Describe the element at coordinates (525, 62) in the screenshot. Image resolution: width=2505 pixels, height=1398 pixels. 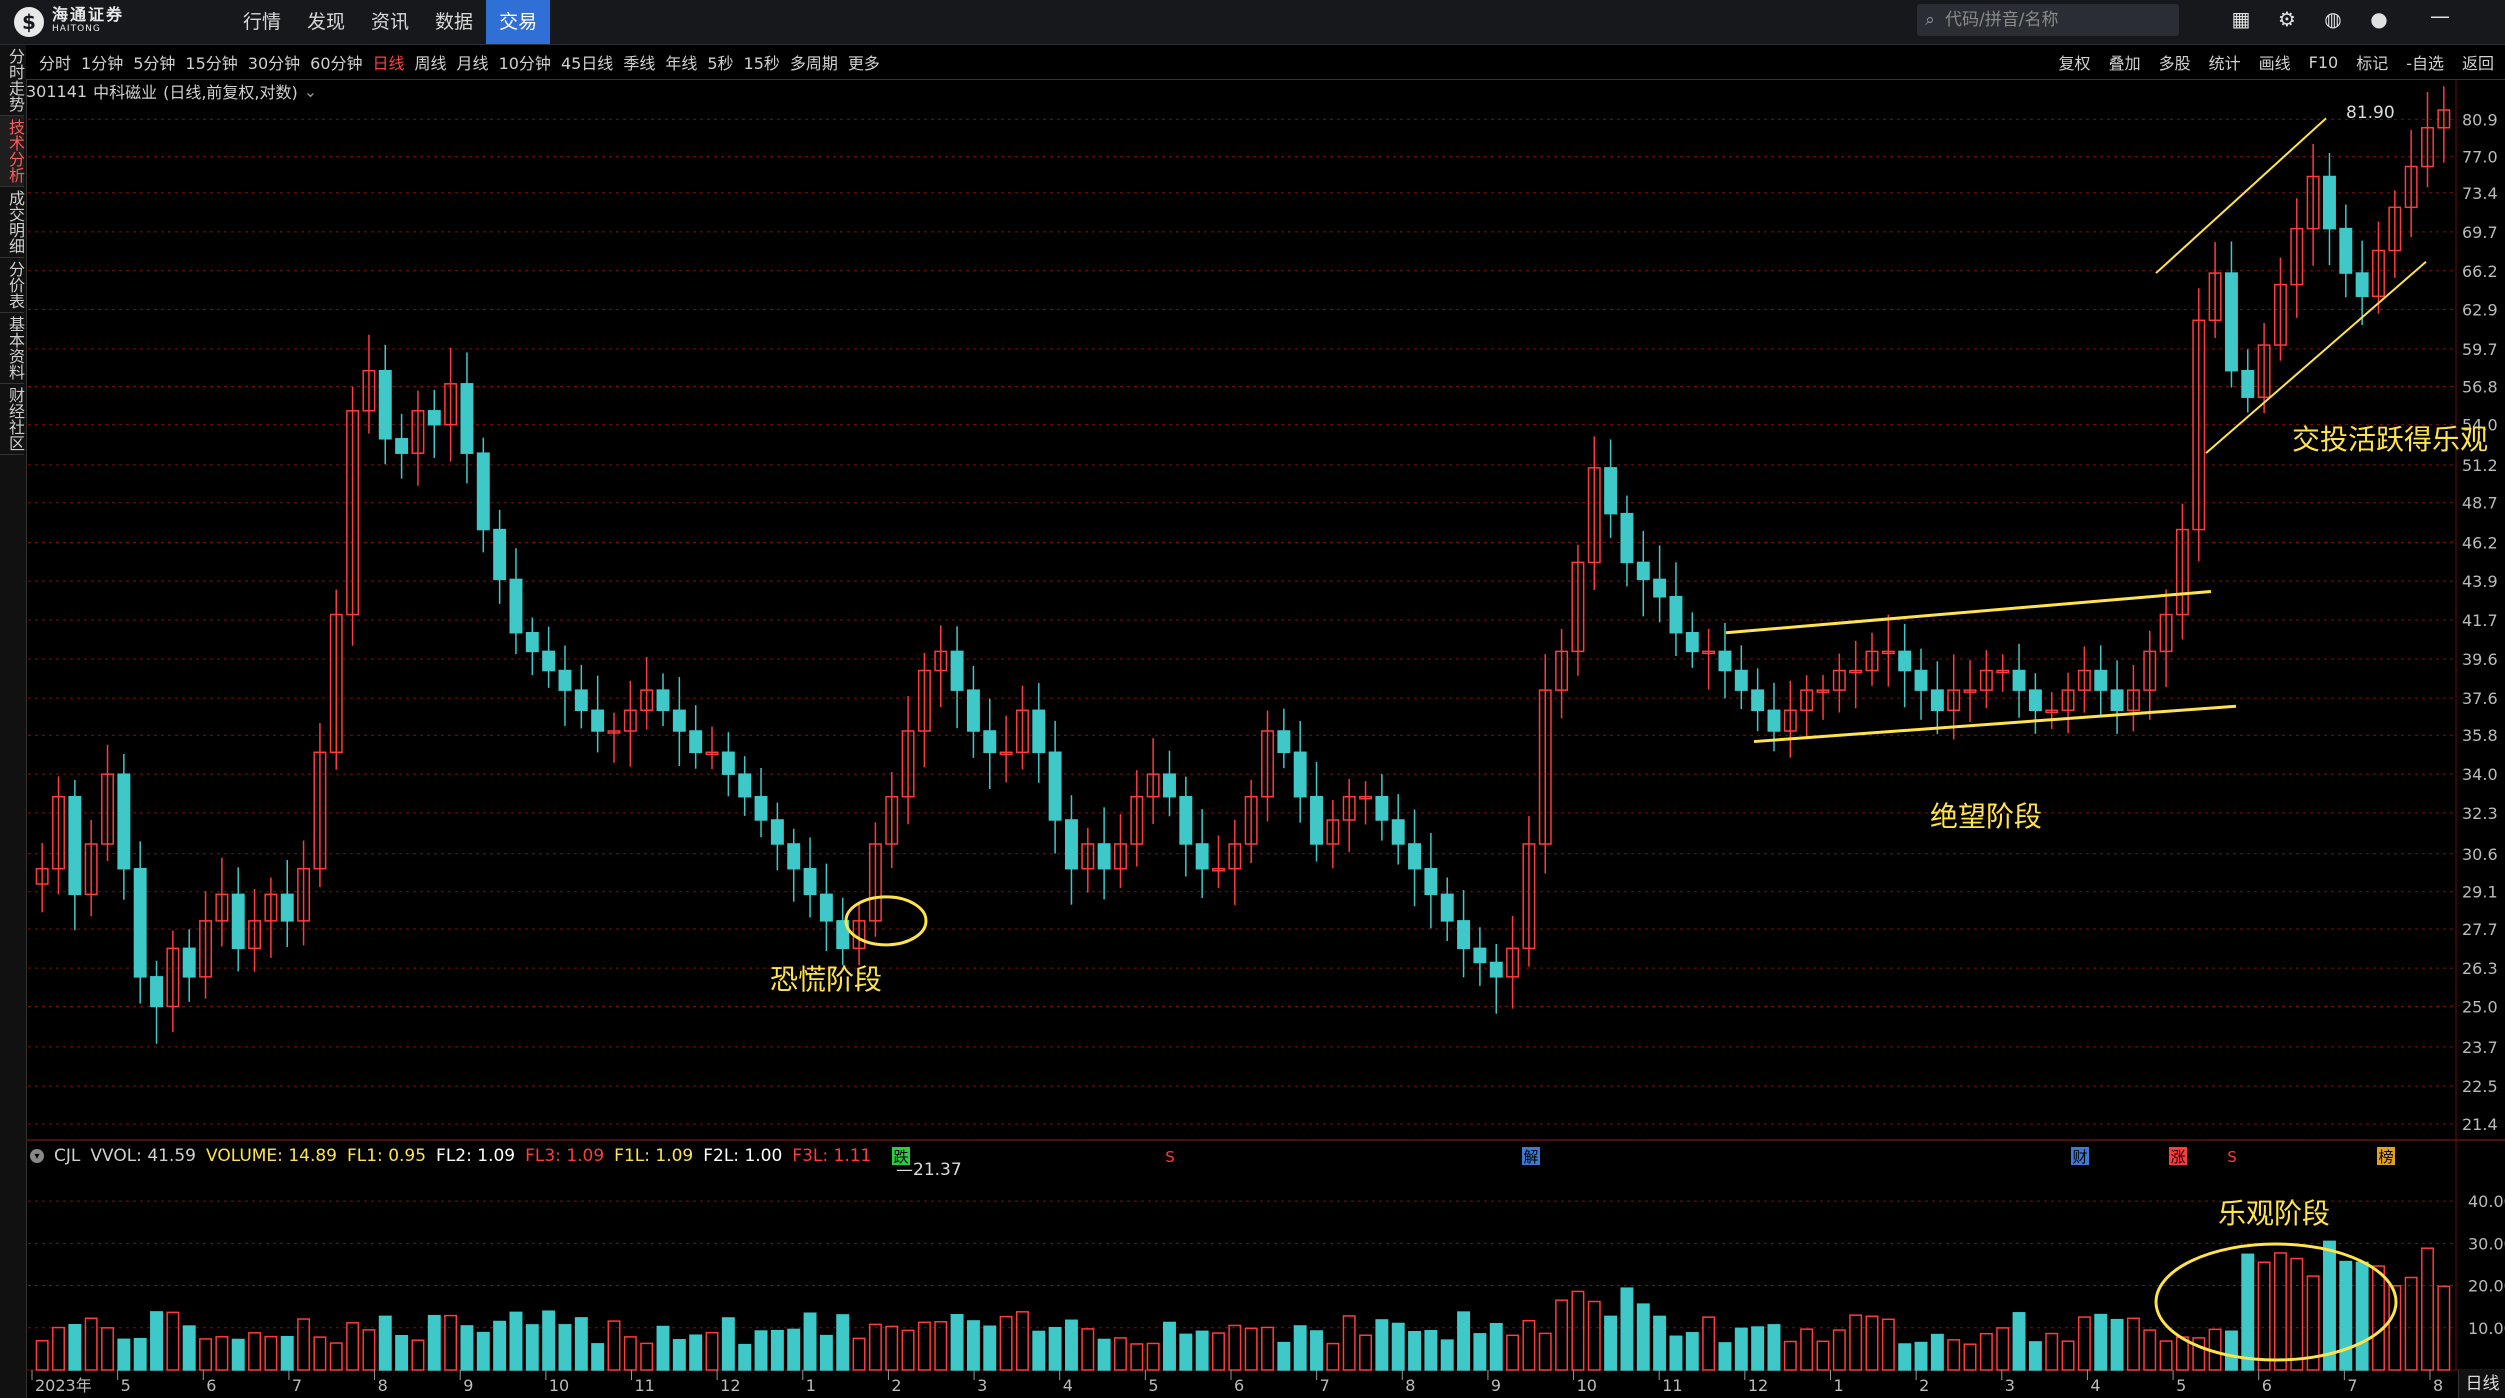
I see `period-9: 10分钟` at that location.